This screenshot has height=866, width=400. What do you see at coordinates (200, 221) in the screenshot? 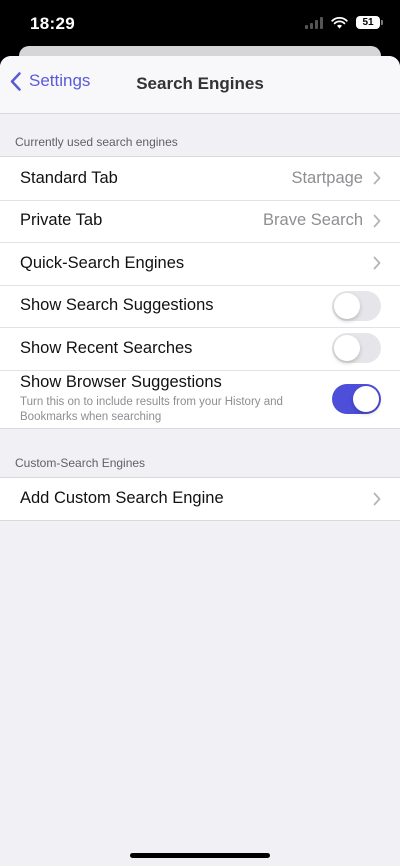
I see `private-tab-row: Private Tab Brave Search` at bounding box center [200, 221].